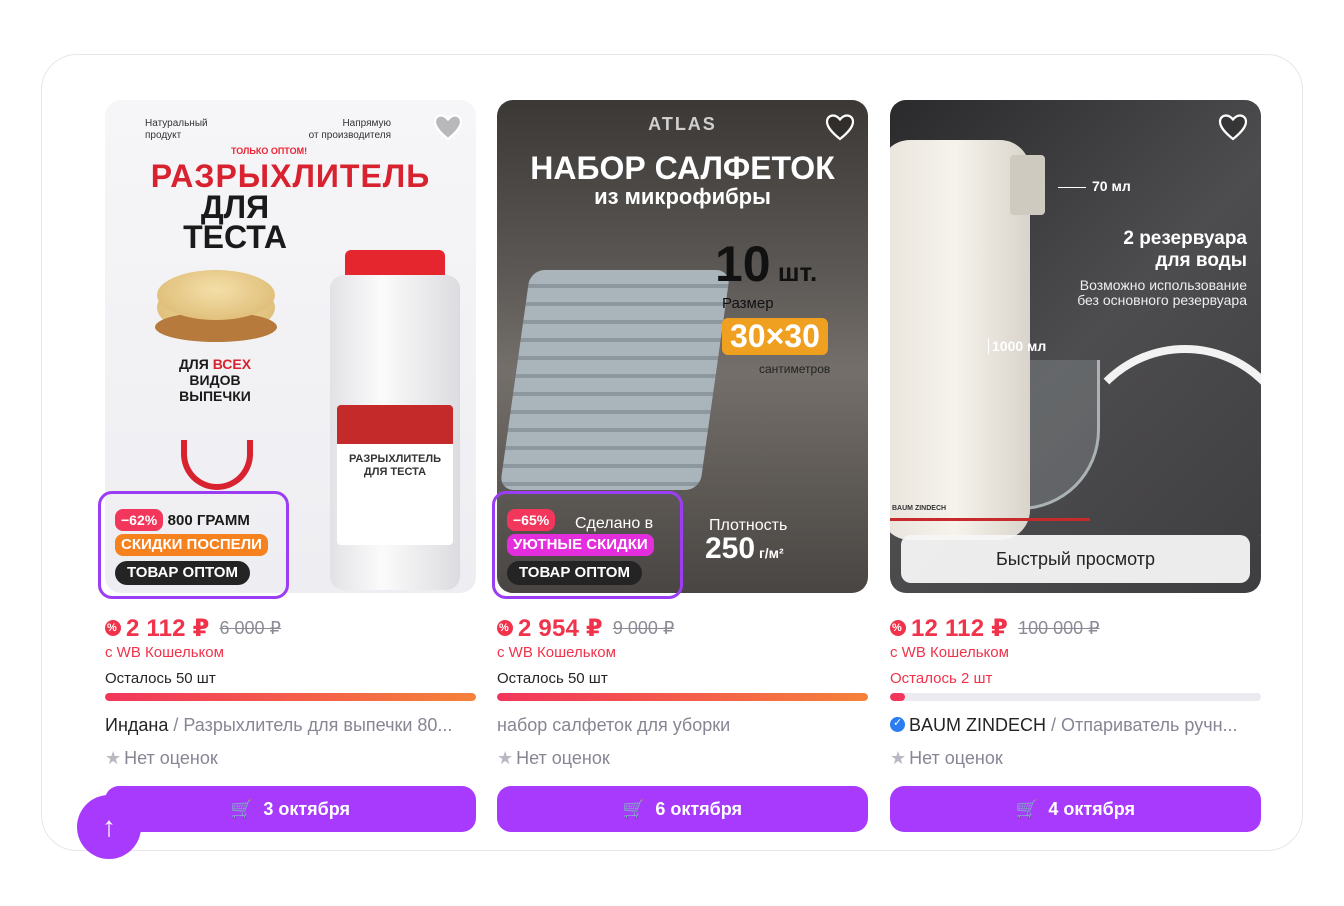 The image size is (1344, 906). I want to click on add-to-cart-button: 🛒 3 октября, so click(290, 809).